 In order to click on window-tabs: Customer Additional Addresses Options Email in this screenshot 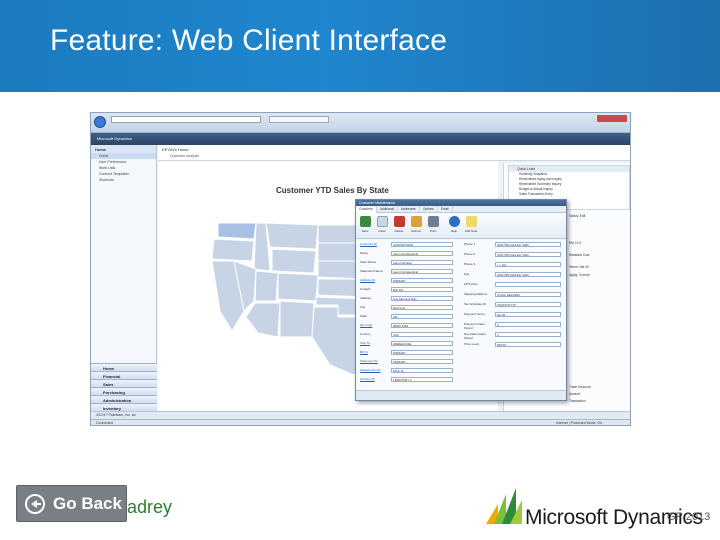, I will do `click(461, 209)`.